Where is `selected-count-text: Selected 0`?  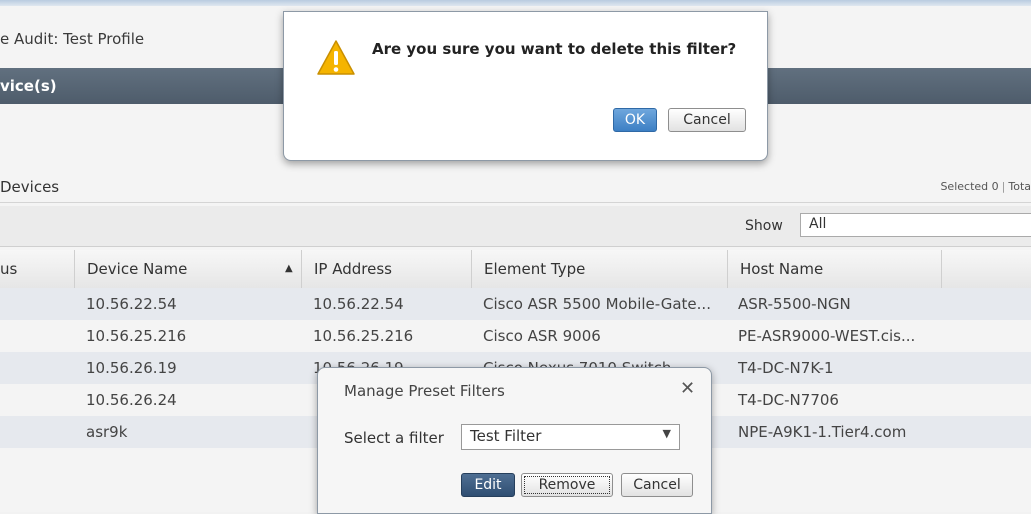
selected-count-text: Selected 0 is located at coordinates (969, 186).